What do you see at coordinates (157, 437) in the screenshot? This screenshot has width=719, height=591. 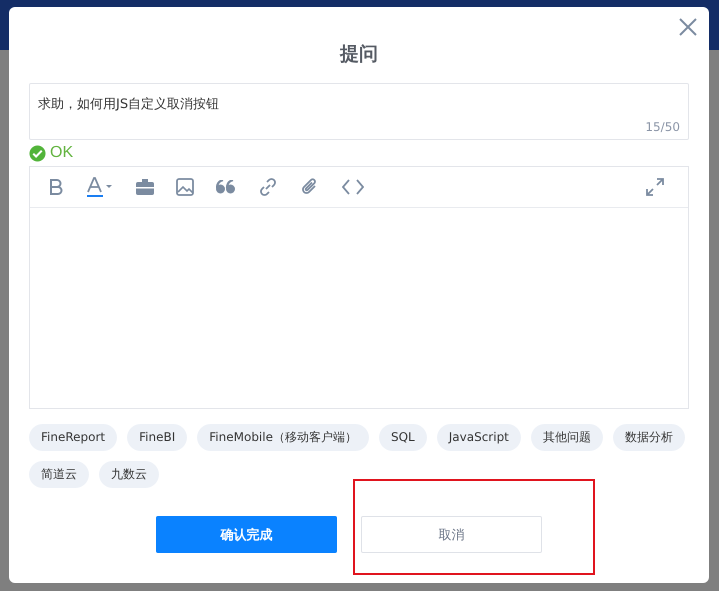 I see `topic-tag: FineBI` at bounding box center [157, 437].